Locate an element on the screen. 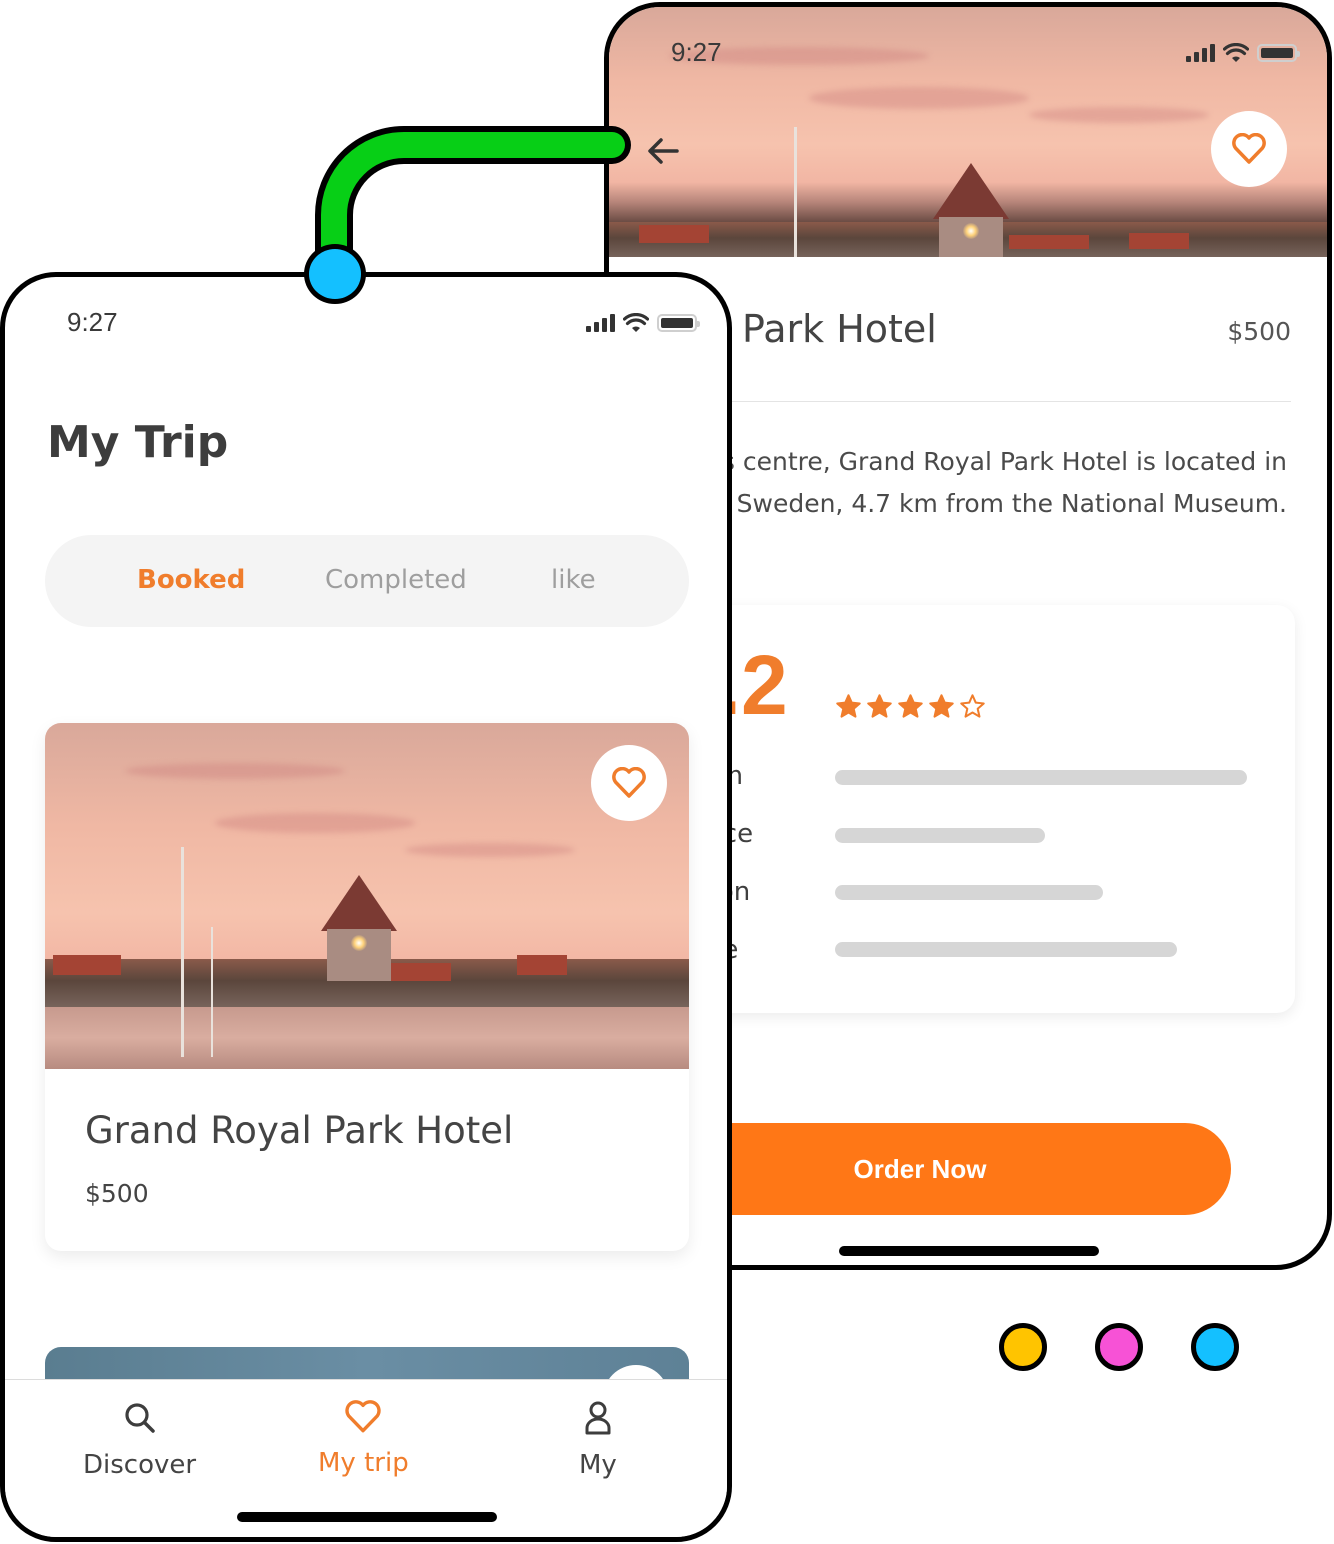  tab-completed: Completed is located at coordinates (396, 580).